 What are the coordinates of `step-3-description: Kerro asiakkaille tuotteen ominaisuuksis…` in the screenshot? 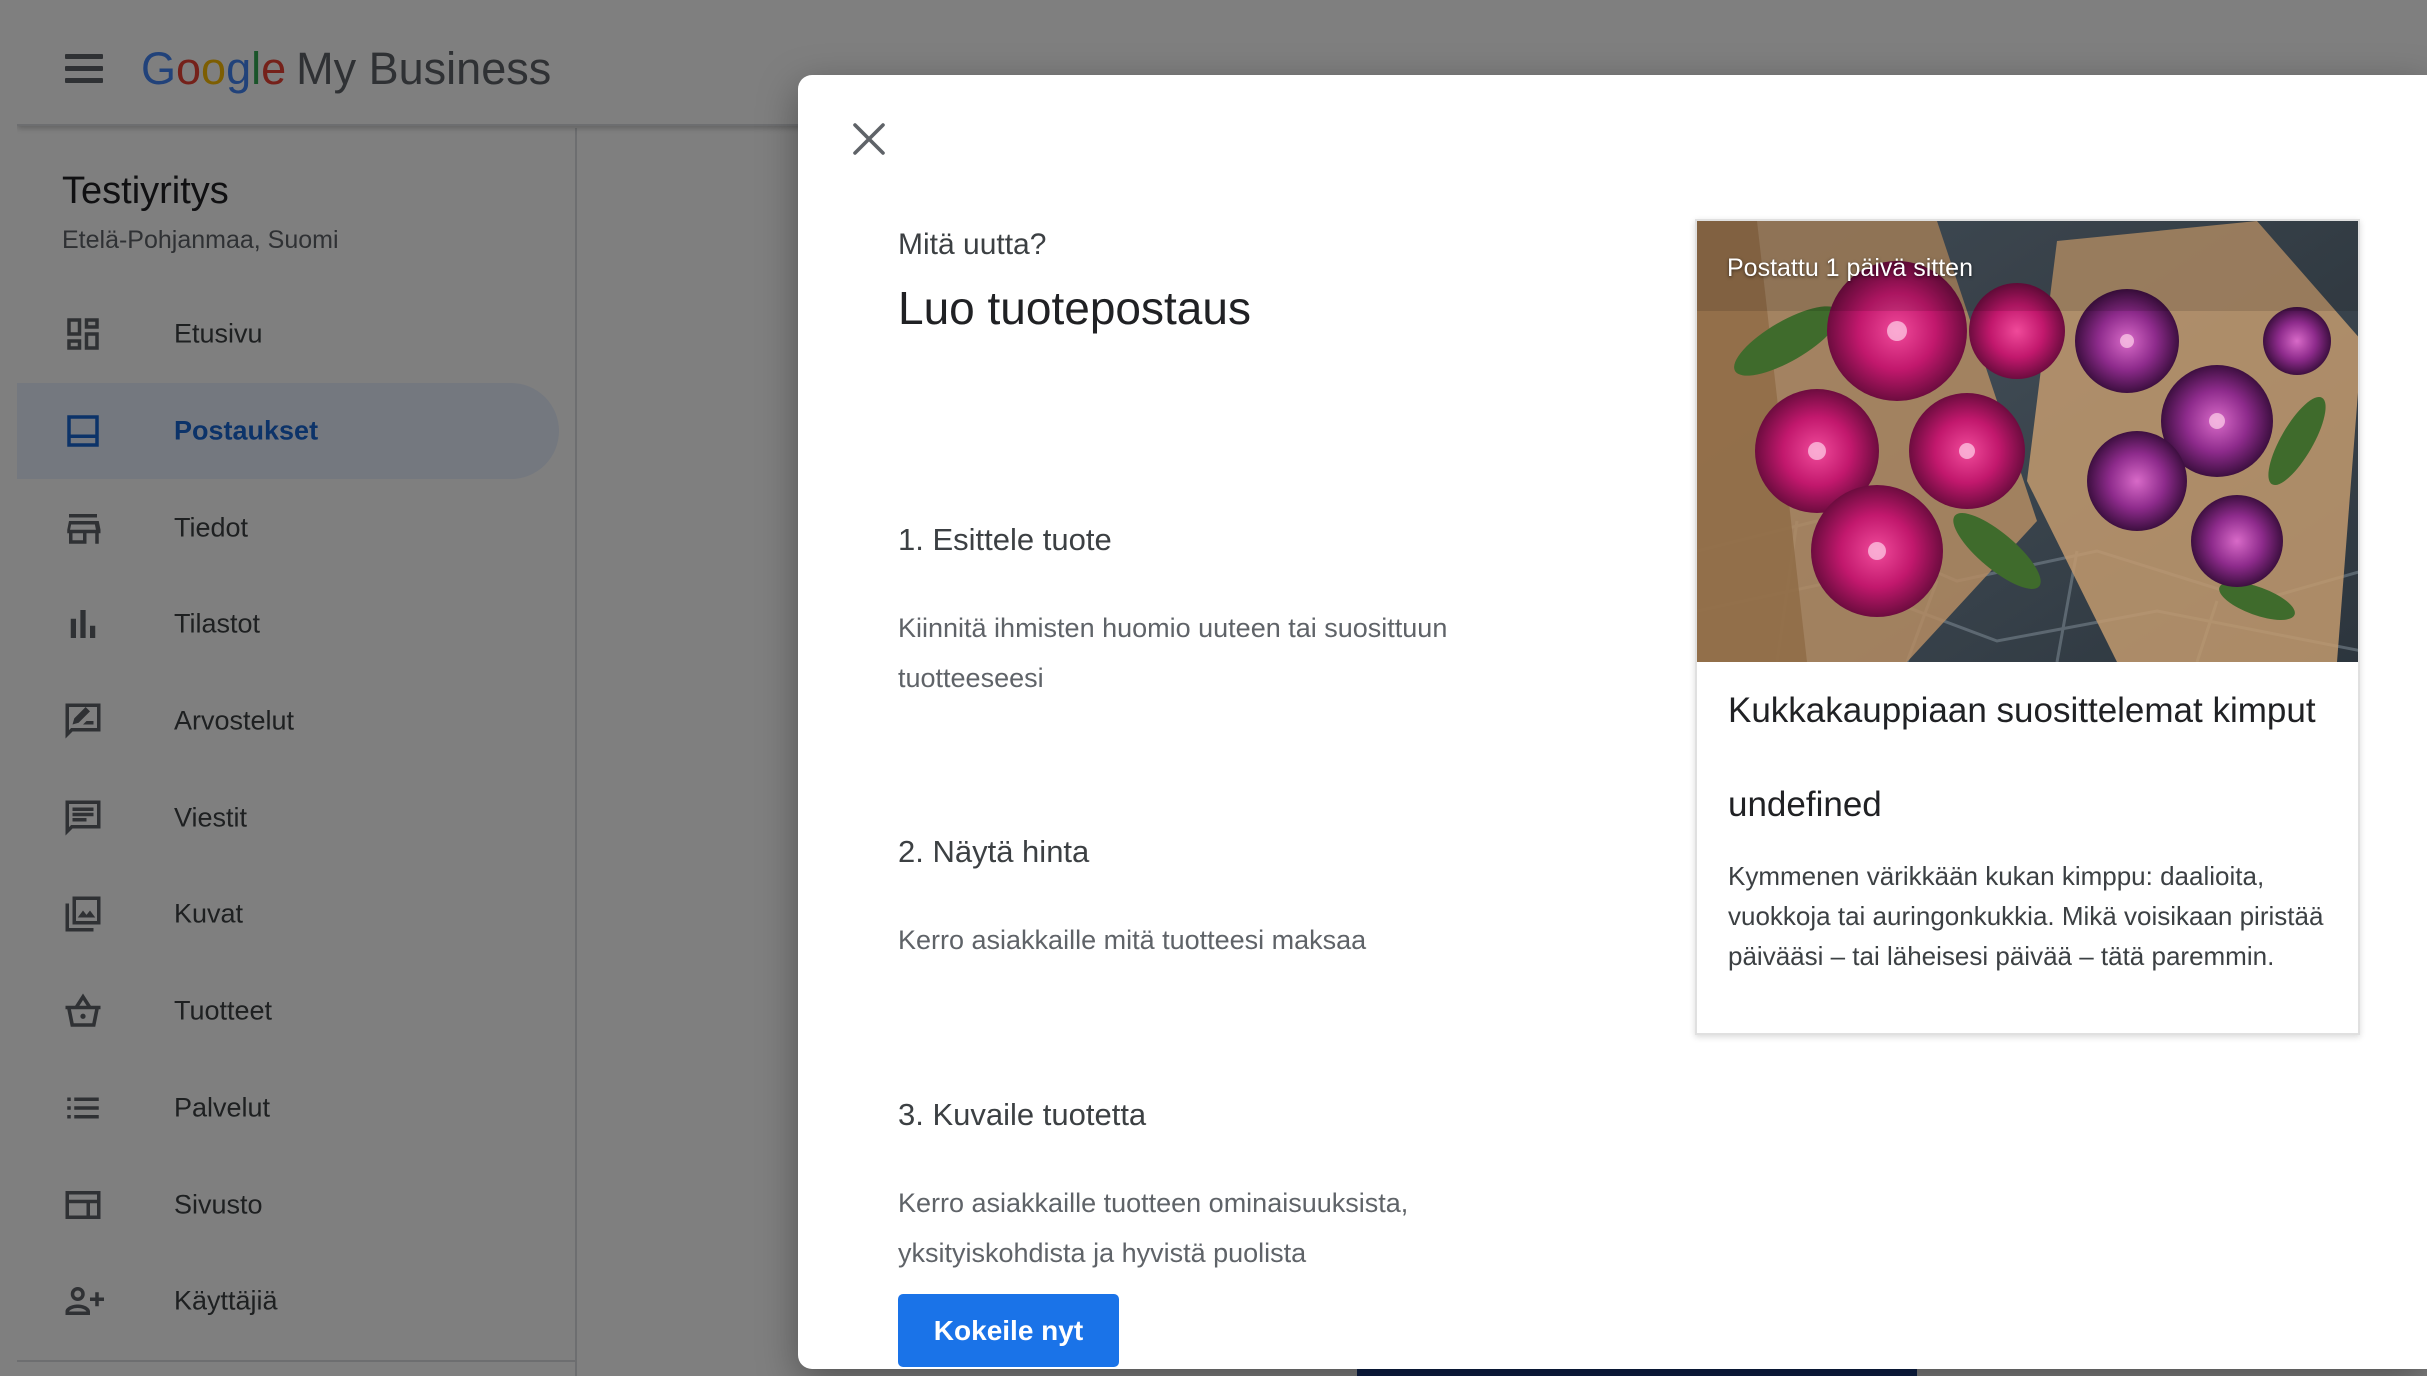 It's located at (1153, 1228).